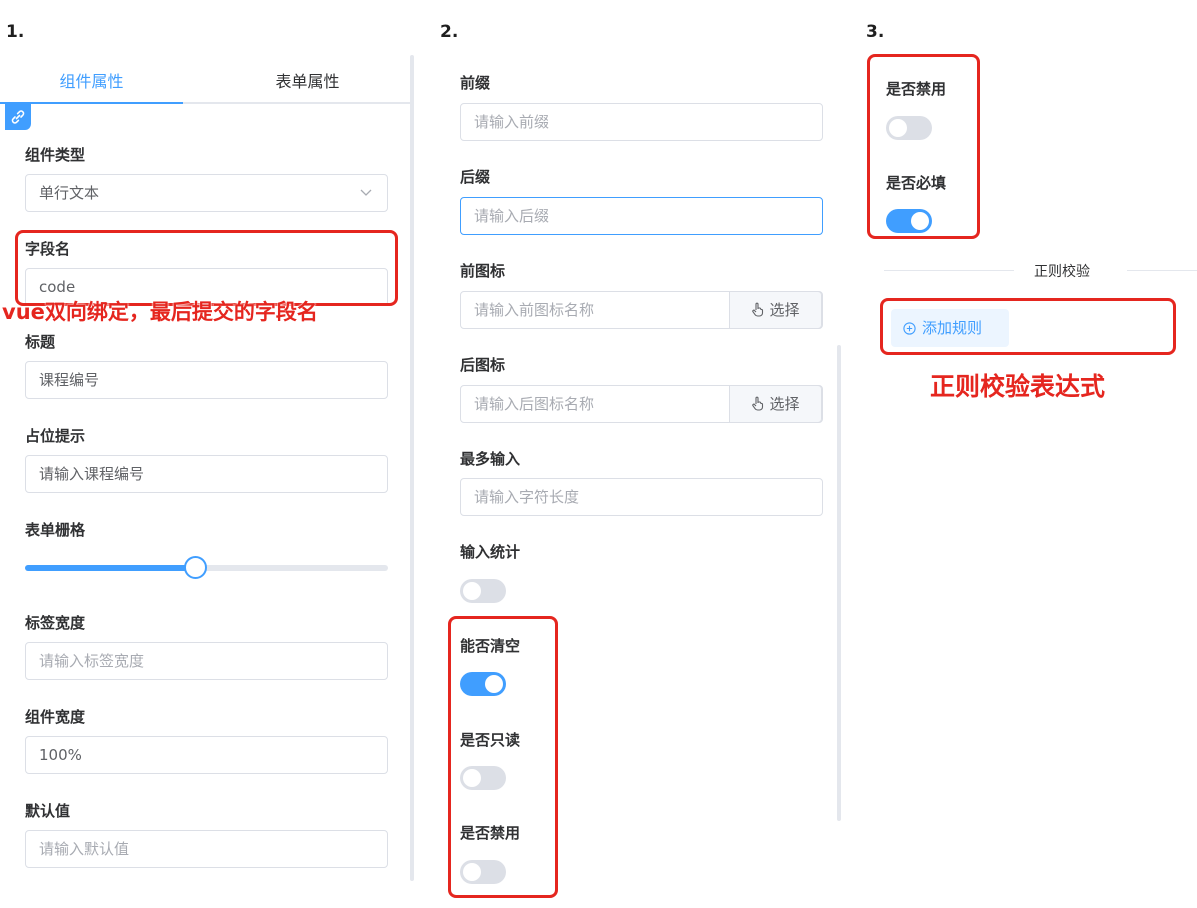 This screenshot has height=908, width=1197. Describe the element at coordinates (641, 216) in the screenshot. I see `suffix-input: 请输入后缀` at that location.